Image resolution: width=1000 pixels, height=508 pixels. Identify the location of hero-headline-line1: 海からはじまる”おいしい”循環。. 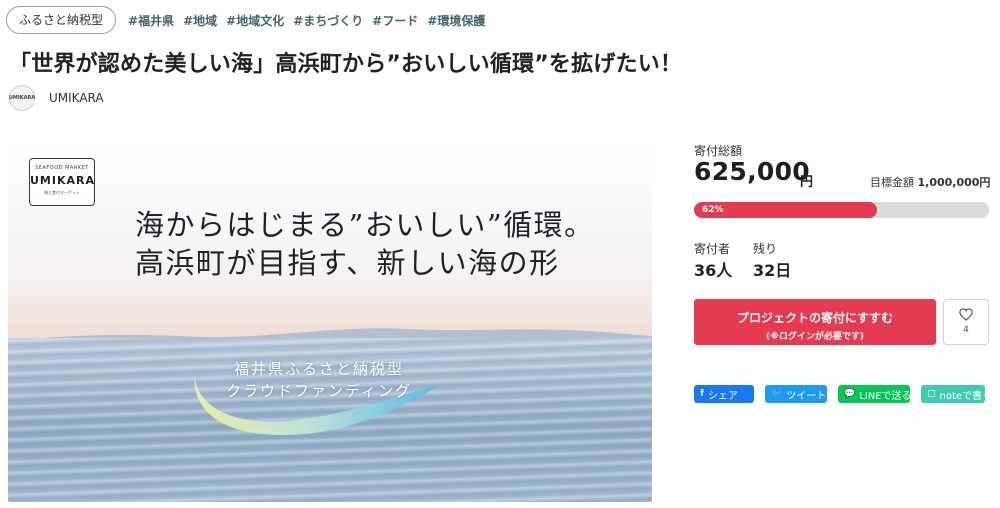
(365, 225).